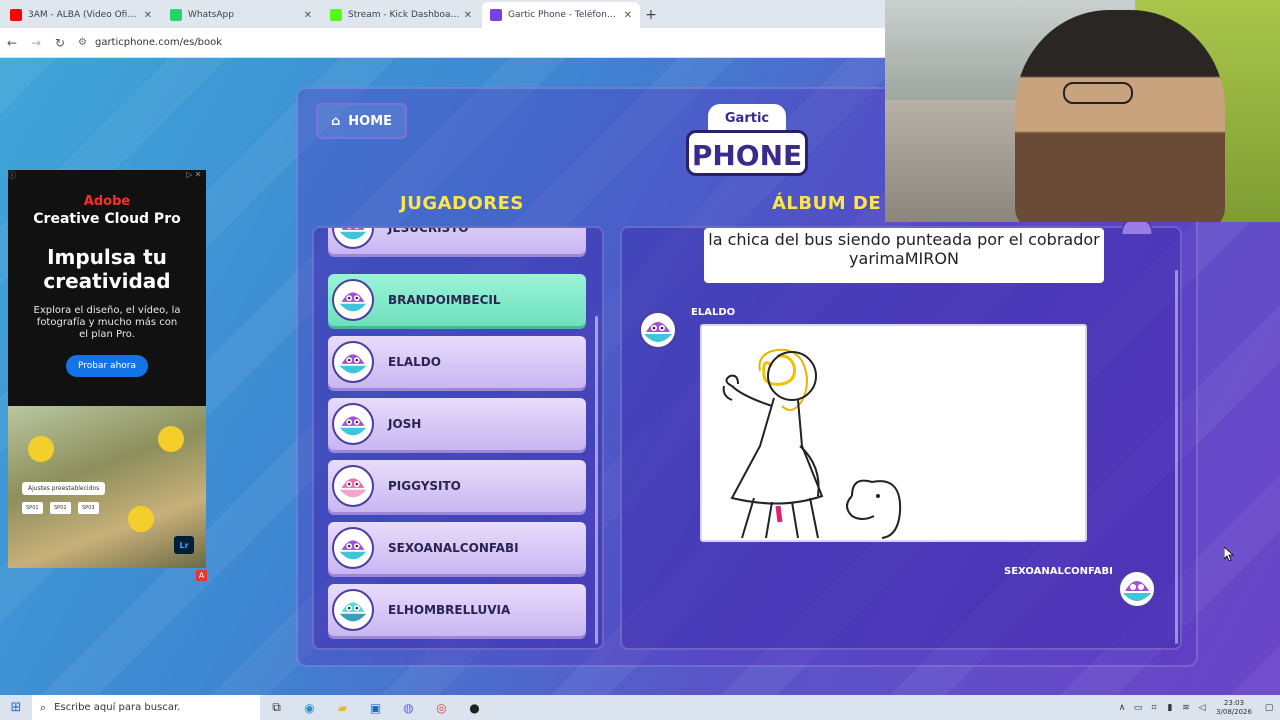 The width and height of the screenshot is (1280, 720). What do you see at coordinates (36, 43) in the screenshot?
I see `forward-icon: →` at bounding box center [36, 43].